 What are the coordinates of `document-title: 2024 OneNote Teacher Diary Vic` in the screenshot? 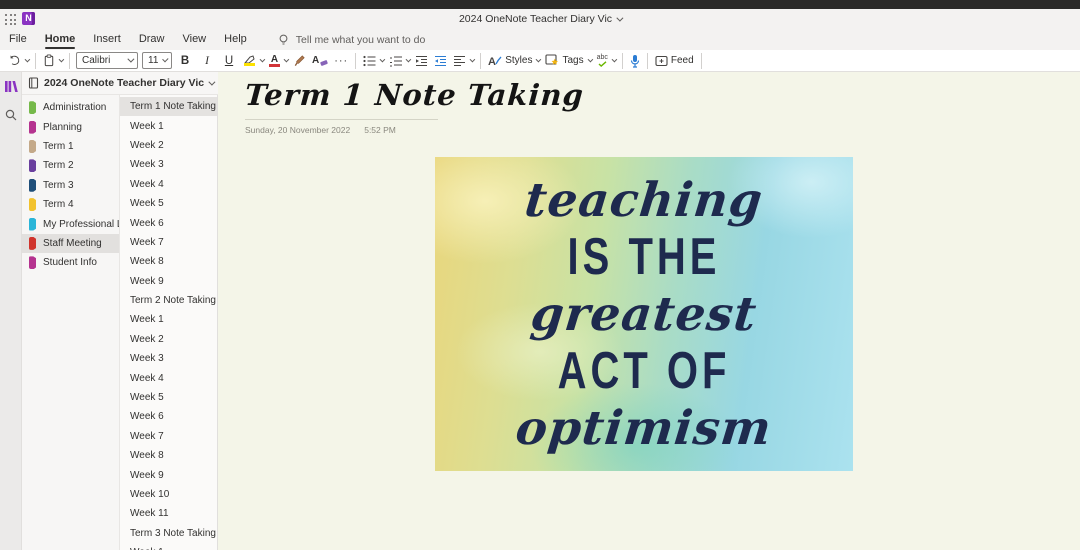 It's located at (540, 19).